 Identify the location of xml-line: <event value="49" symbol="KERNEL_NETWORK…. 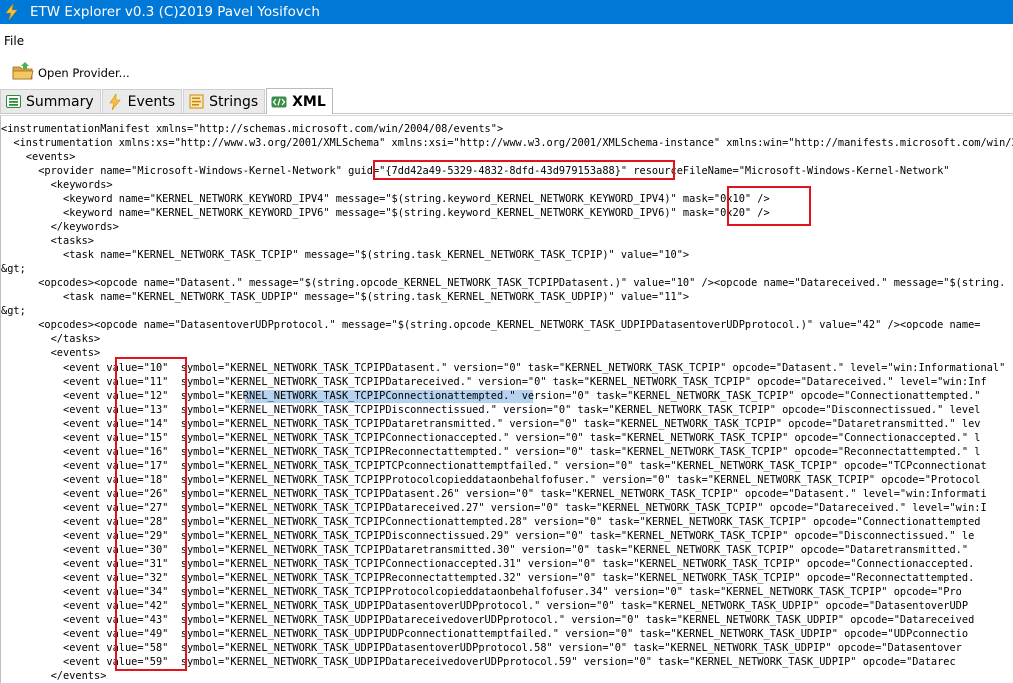
(485, 634).